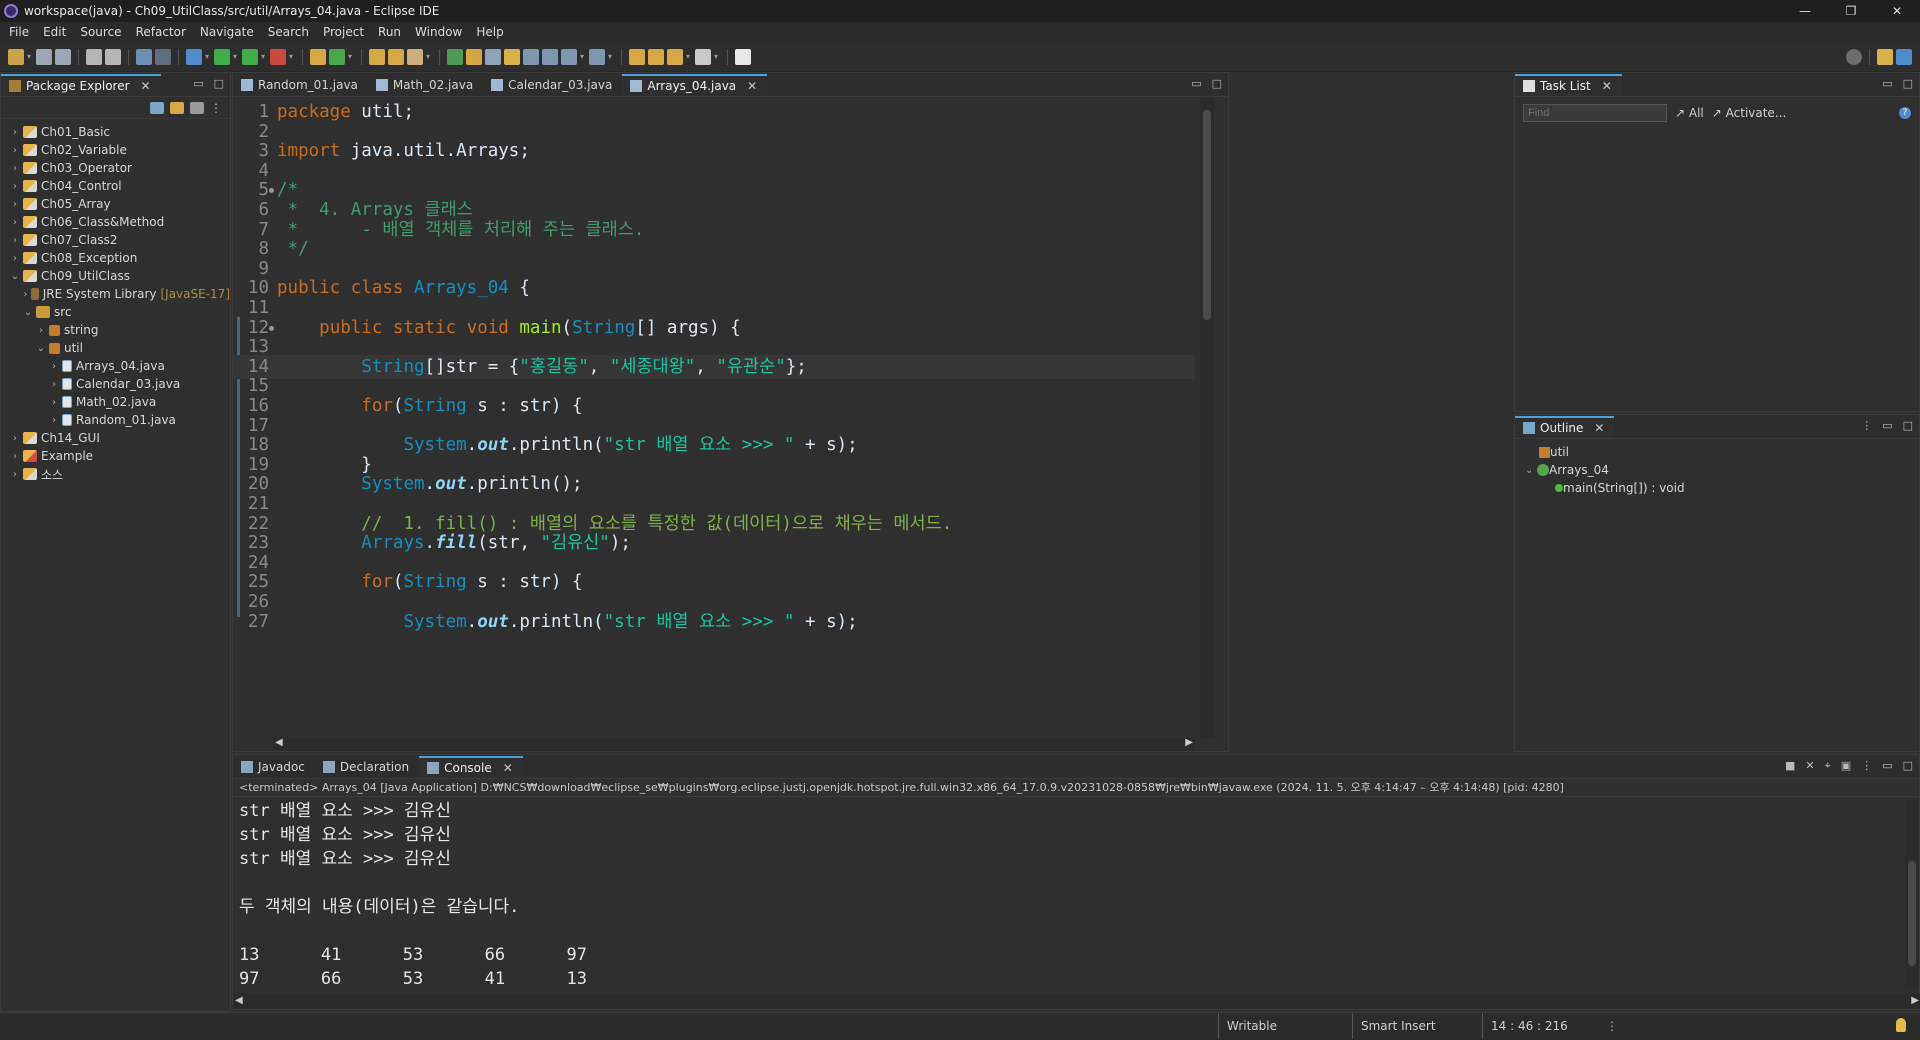  What do you see at coordinates (157, 107) in the screenshot?
I see `collapse-all-icon` at bounding box center [157, 107].